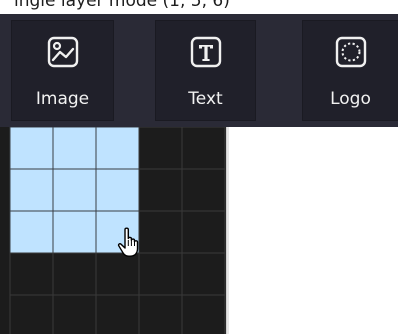 This screenshot has width=398, height=334. Describe the element at coordinates (205, 70) in the screenshot. I see `text-button: Text` at that location.